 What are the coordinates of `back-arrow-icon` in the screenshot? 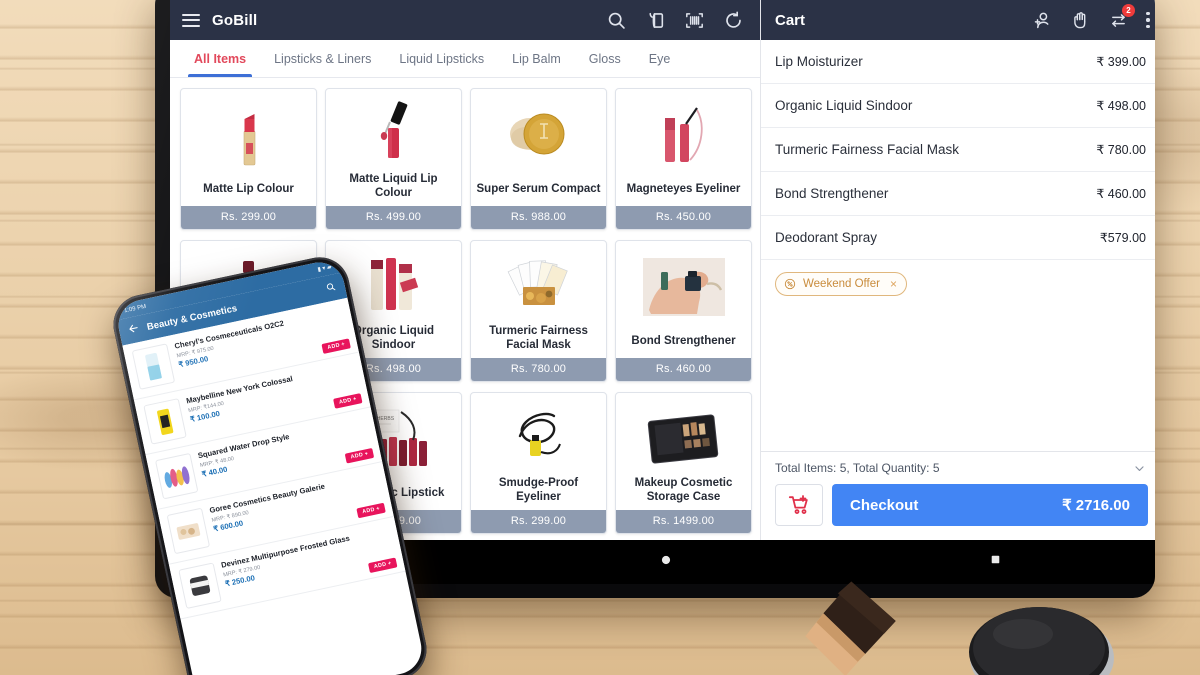 It's located at (134, 330).